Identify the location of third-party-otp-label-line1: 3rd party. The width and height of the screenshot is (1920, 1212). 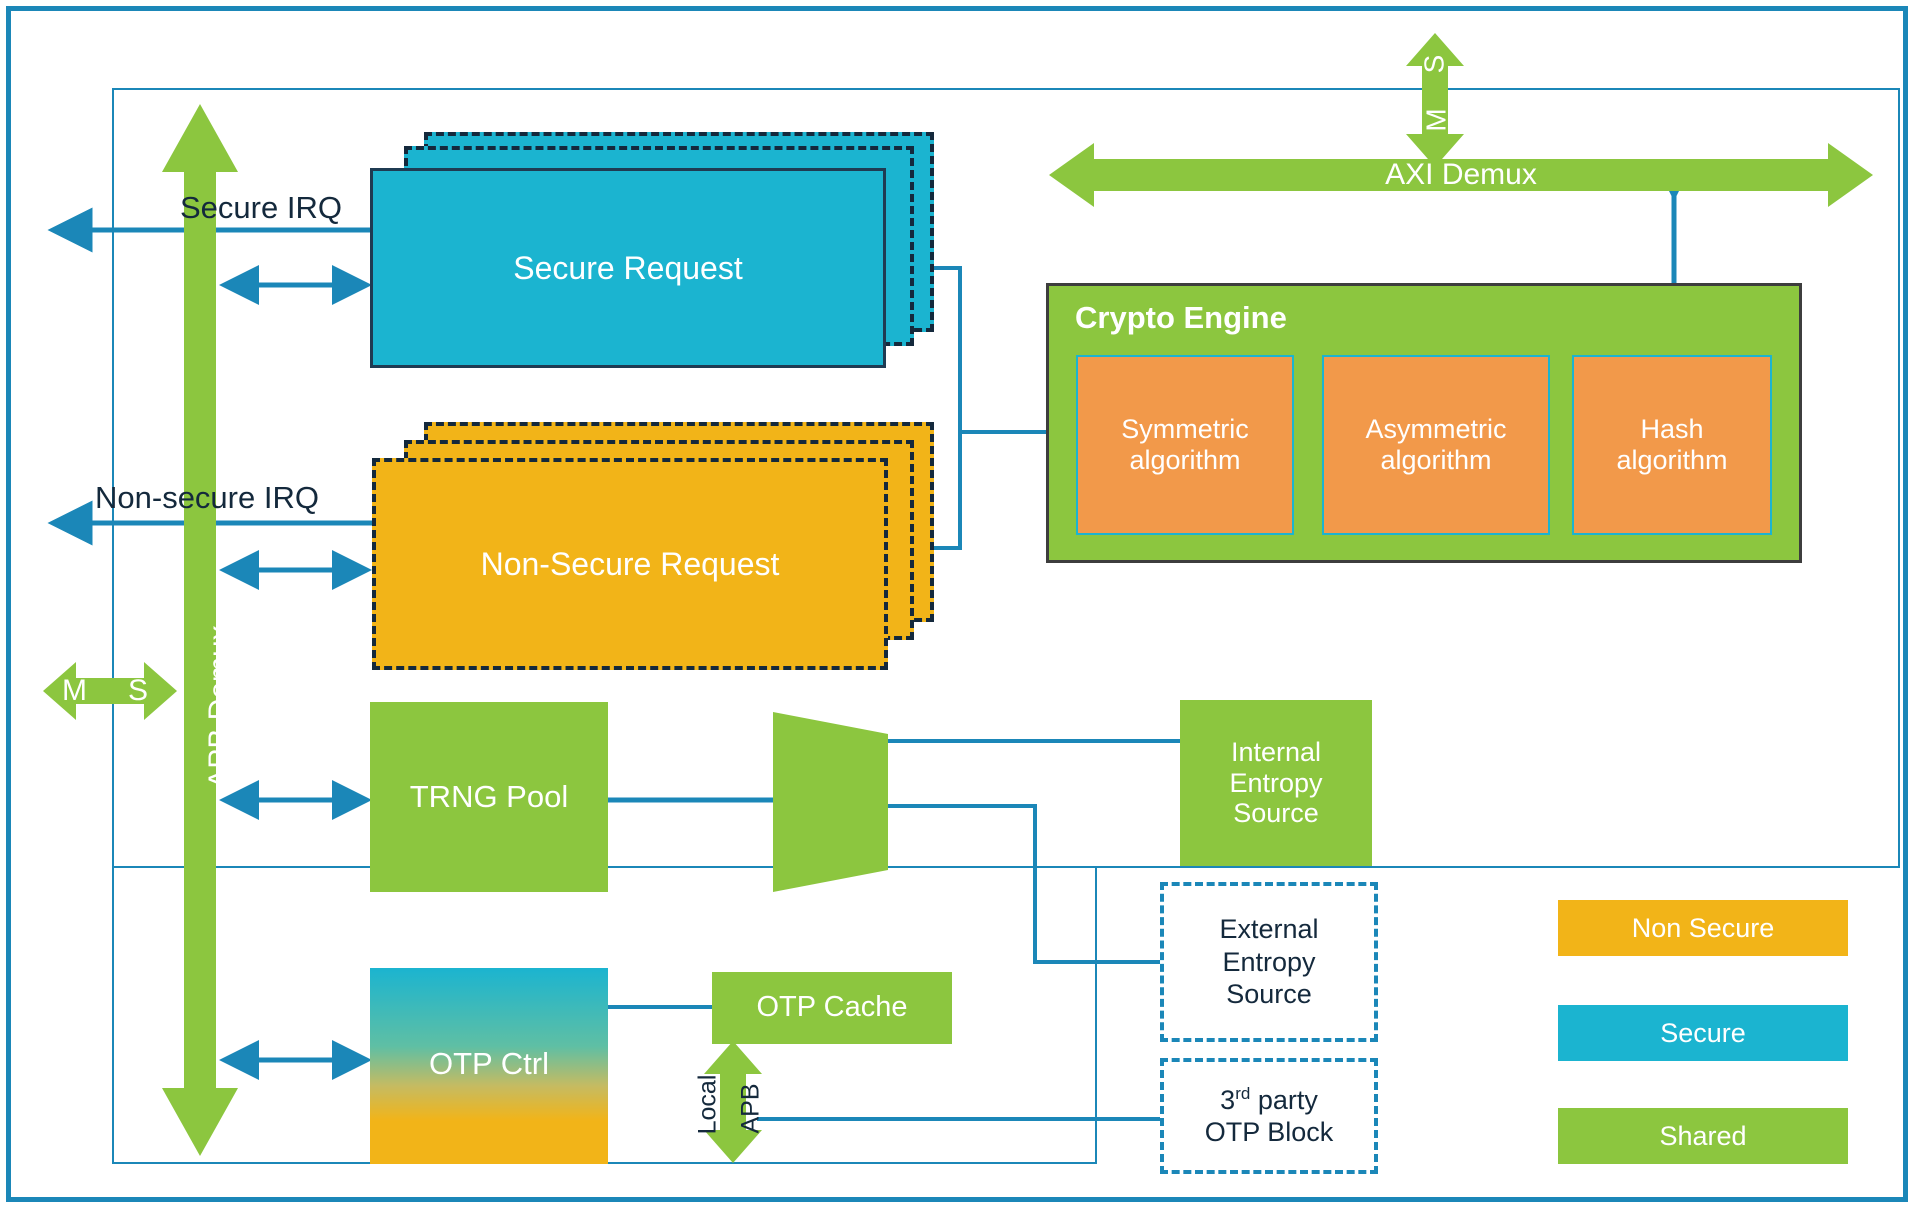
(1269, 1100).